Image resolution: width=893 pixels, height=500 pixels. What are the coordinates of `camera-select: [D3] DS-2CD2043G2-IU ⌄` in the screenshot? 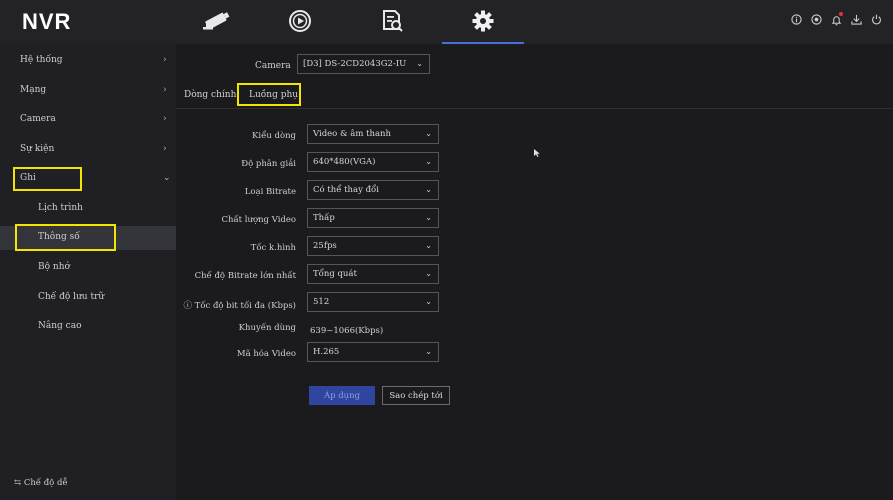 It's located at (363, 64).